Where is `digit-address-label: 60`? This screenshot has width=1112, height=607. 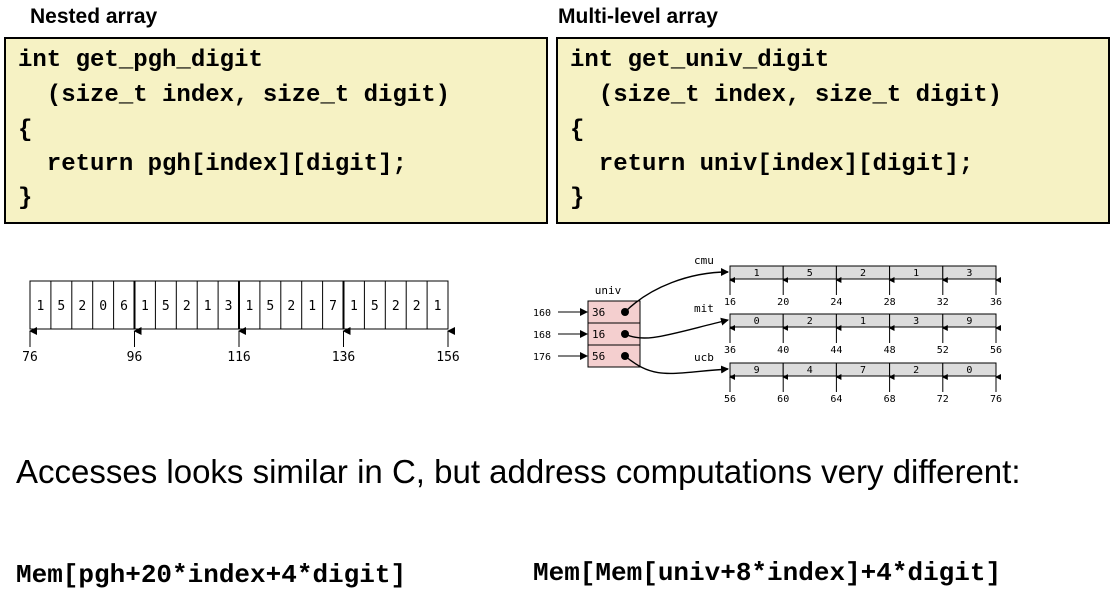
digit-address-label: 60 is located at coordinates (783, 399).